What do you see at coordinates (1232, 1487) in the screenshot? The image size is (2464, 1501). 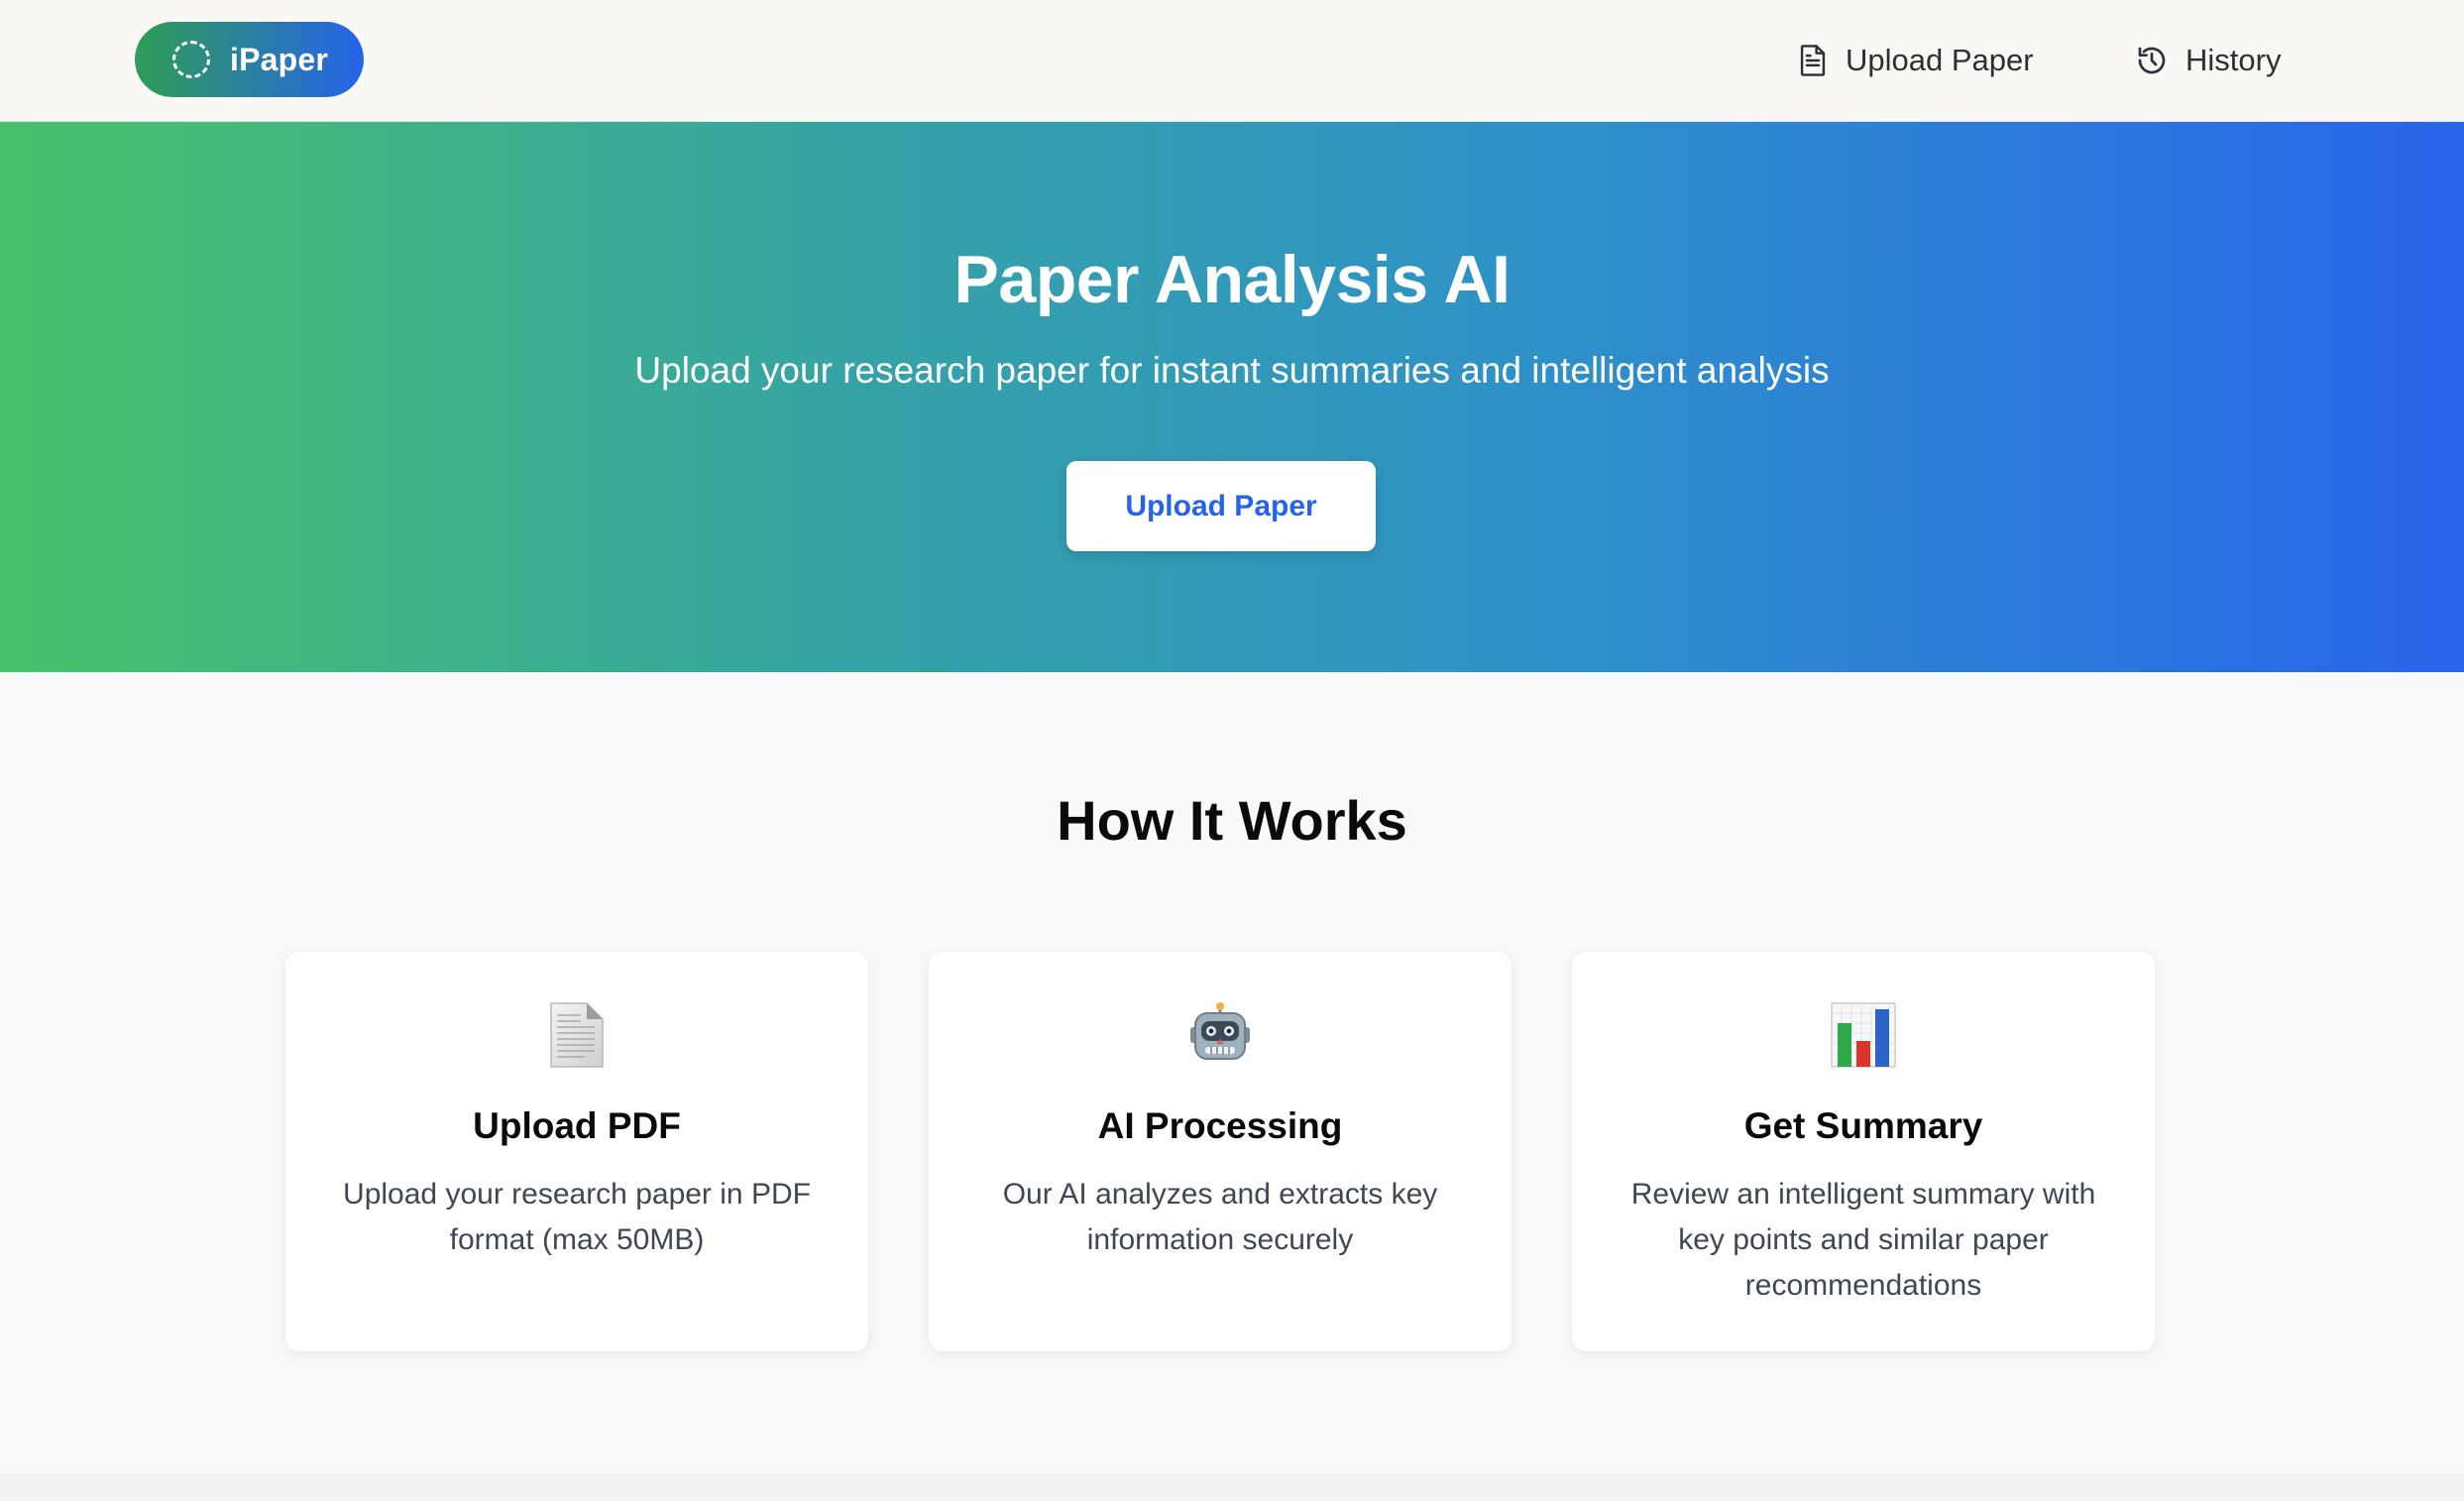 I see `footer-strip` at bounding box center [1232, 1487].